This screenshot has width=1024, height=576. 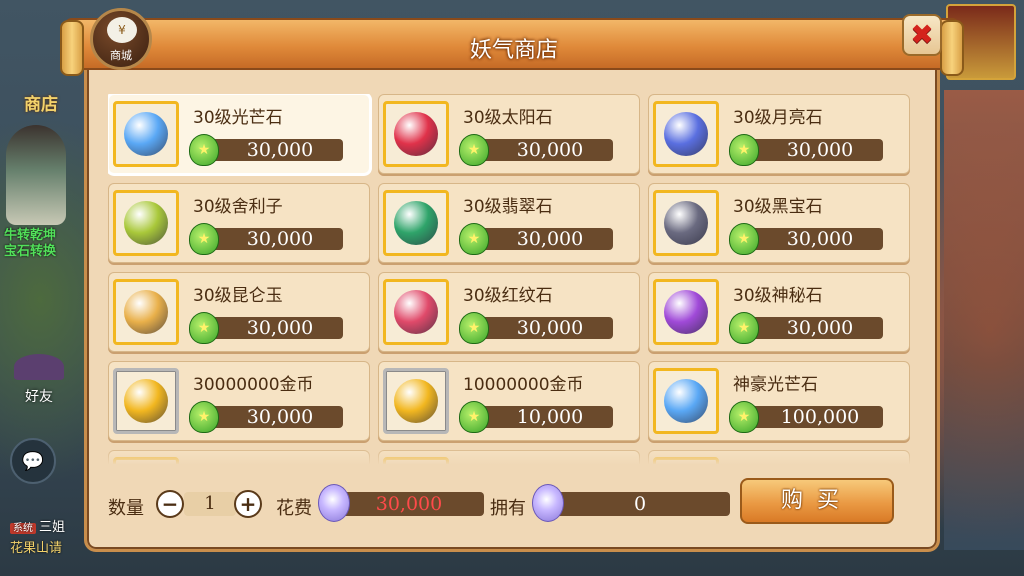 I want to click on shop-item-card: 30级翡翠石 ★ 30,000, so click(x=509, y=223).